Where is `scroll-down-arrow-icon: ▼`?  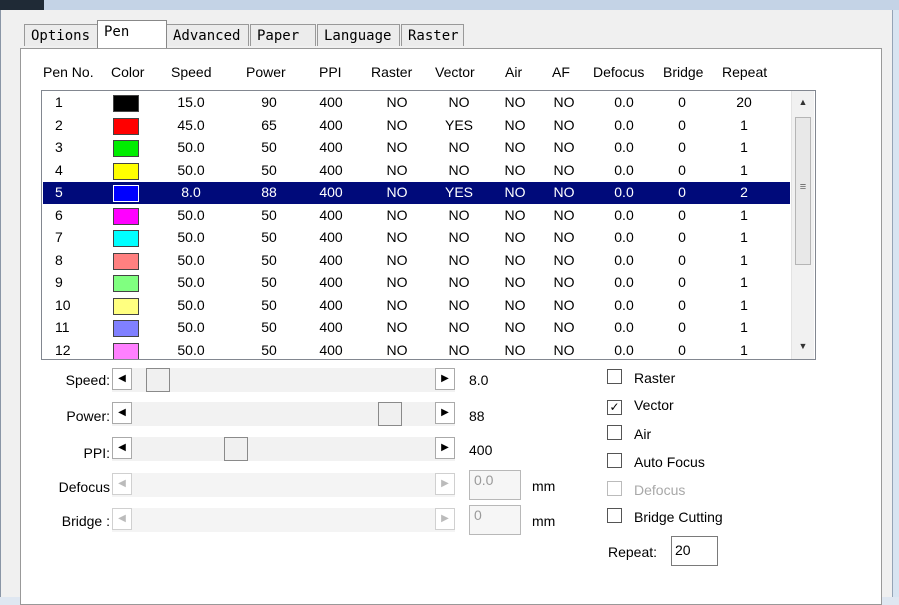 scroll-down-arrow-icon: ▼ is located at coordinates (803, 346).